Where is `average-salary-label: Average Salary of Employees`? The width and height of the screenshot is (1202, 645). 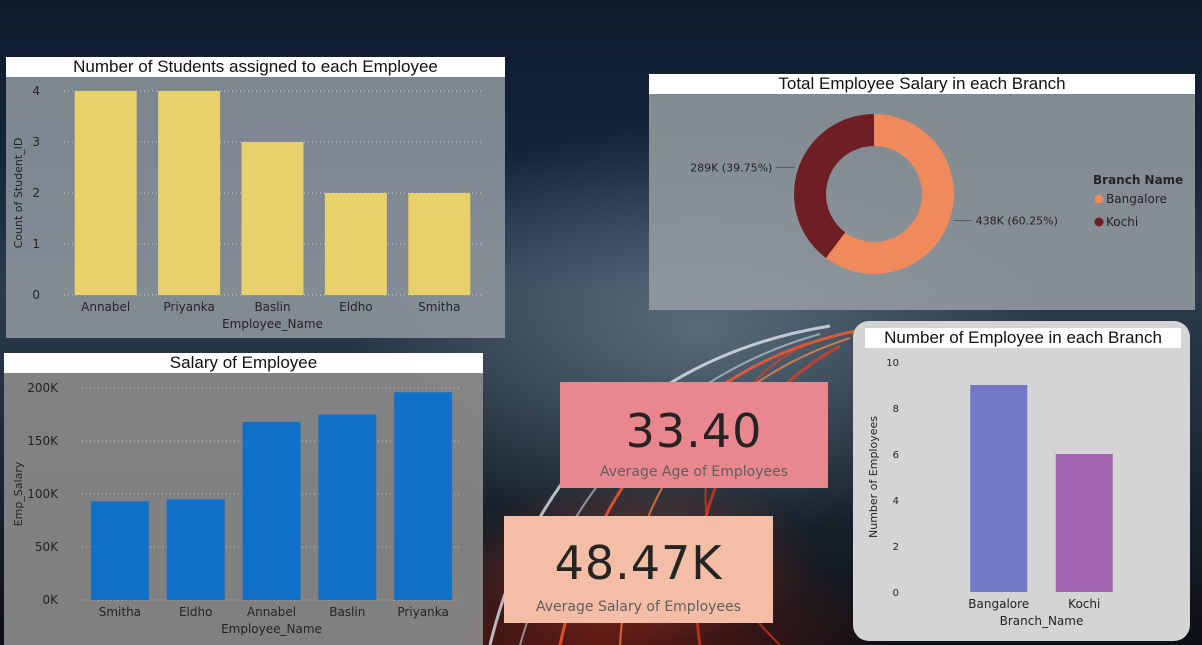
average-salary-label: Average Salary of Employees is located at coordinates (638, 607).